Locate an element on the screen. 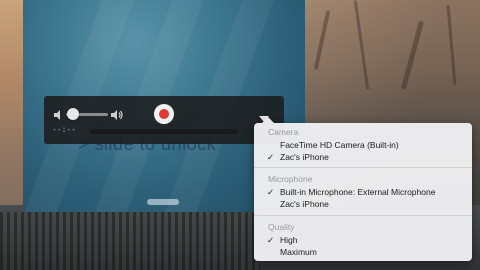  section-header-quality: Quality is located at coordinates (281, 227).